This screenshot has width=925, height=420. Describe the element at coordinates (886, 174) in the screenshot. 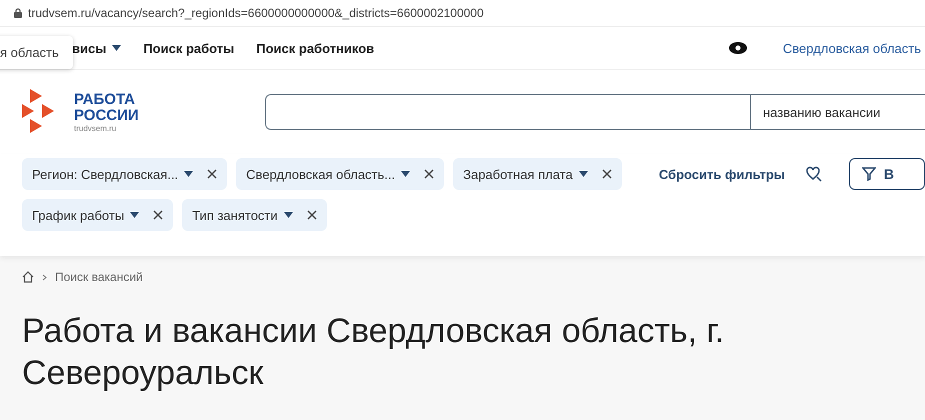

I see `filter-button: В` at that location.